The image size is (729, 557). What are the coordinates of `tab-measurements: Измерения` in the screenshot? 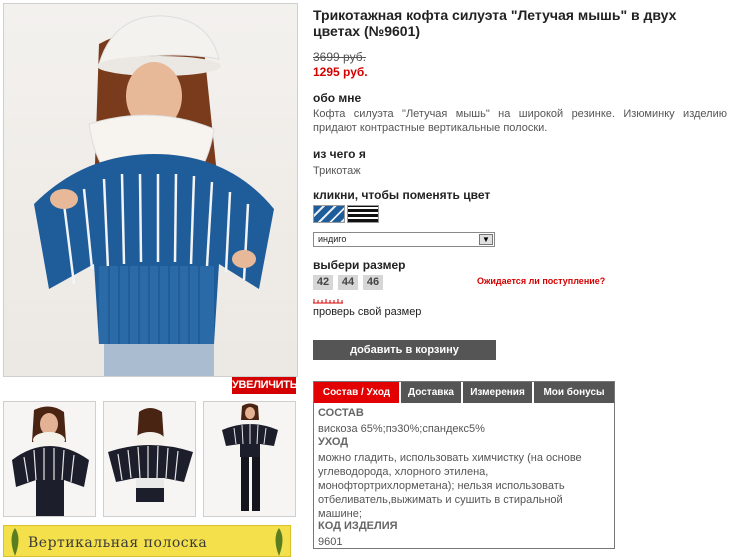 It's located at (498, 392).